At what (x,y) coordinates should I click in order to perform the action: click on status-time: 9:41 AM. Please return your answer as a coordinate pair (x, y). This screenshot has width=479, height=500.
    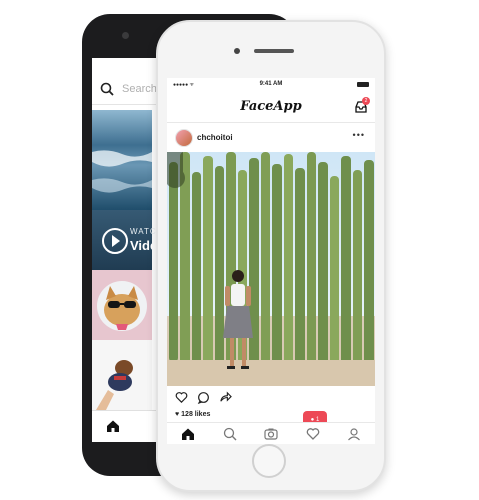
    Looking at the image, I should click on (271, 84).